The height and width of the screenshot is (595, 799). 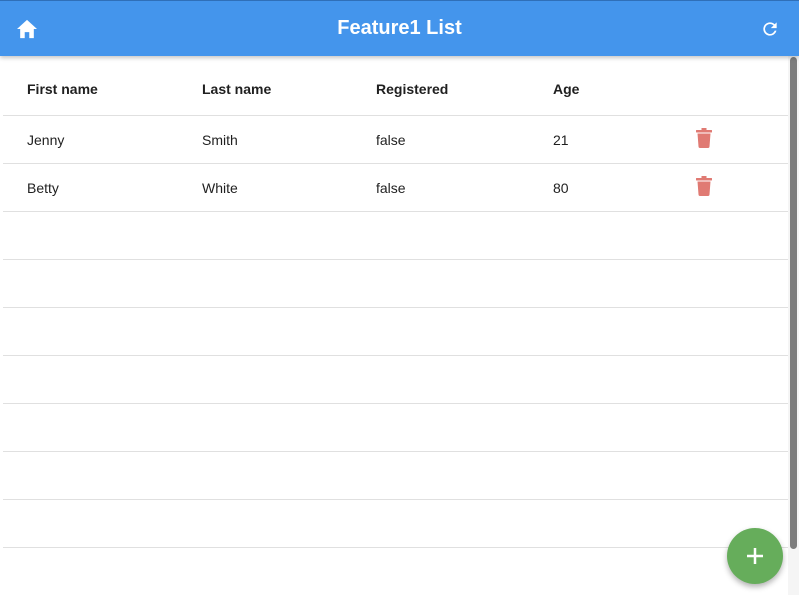 What do you see at coordinates (561, 139) in the screenshot?
I see `cell-age: 21` at bounding box center [561, 139].